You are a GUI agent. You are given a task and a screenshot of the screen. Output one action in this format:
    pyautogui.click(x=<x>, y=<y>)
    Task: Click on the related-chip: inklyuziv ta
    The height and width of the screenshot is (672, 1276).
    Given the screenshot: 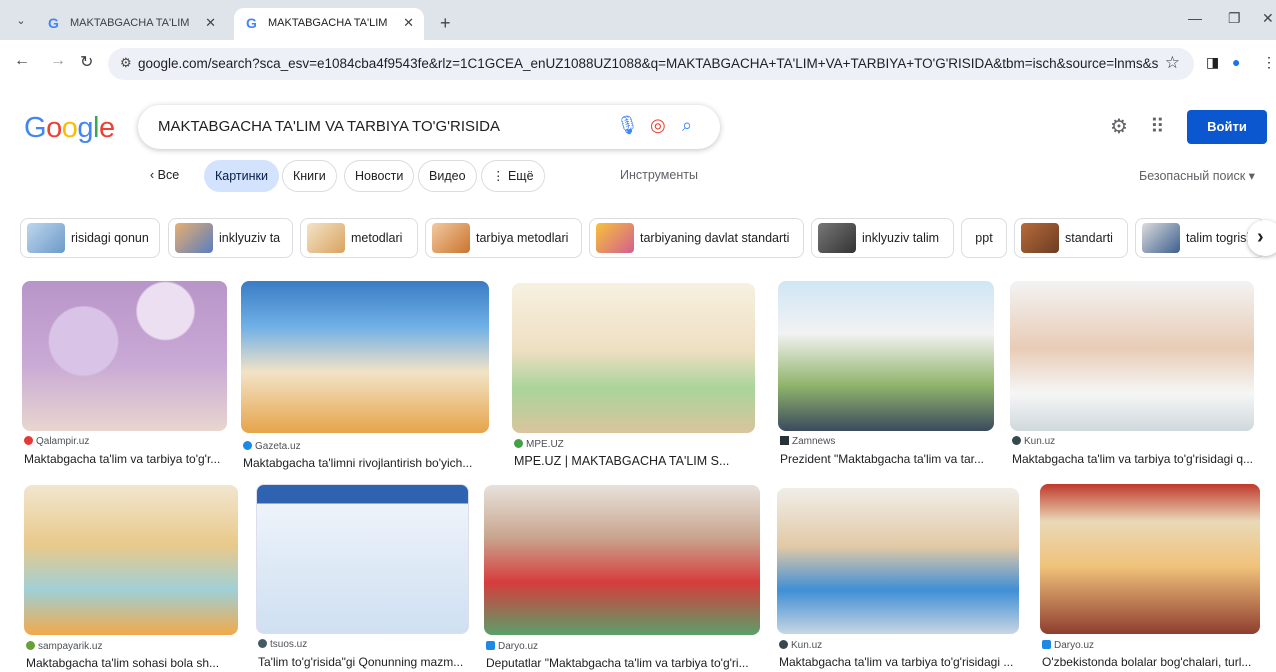 What is the action you would take?
    pyautogui.click(x=230, y=238)
    